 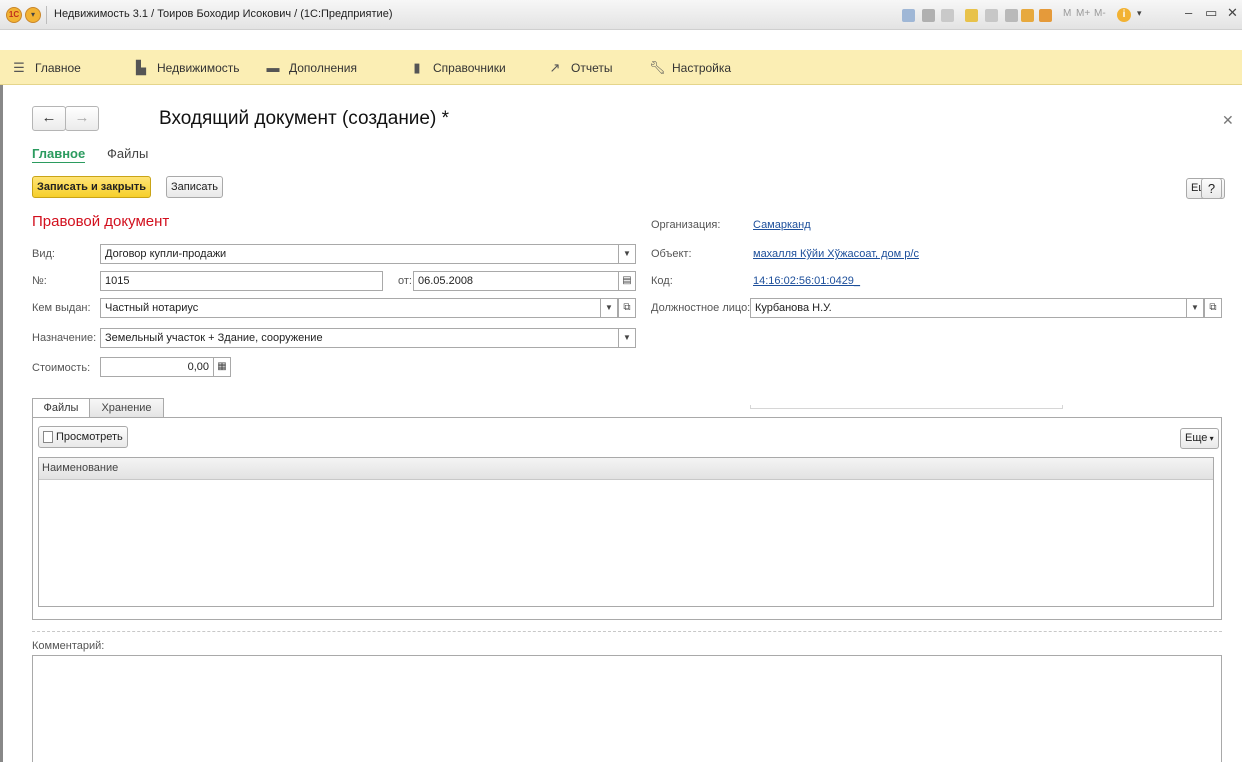 What do you see at coordinates (1, 423) in the screenshot?
I see `left-border` at bounding box center [1, 423].